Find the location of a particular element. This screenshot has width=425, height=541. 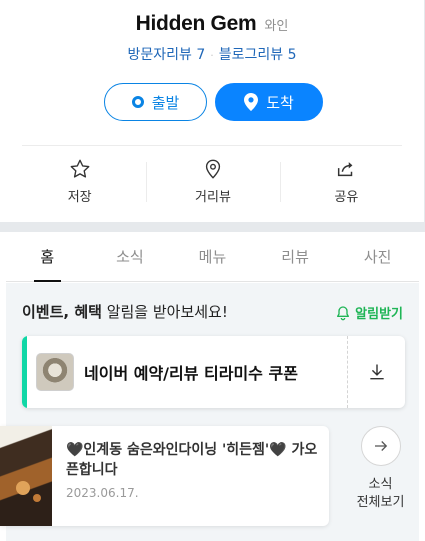

review-links: 방문자리뷰 7 · 블로그리뷰 5 is located at coordinates (212, 54).